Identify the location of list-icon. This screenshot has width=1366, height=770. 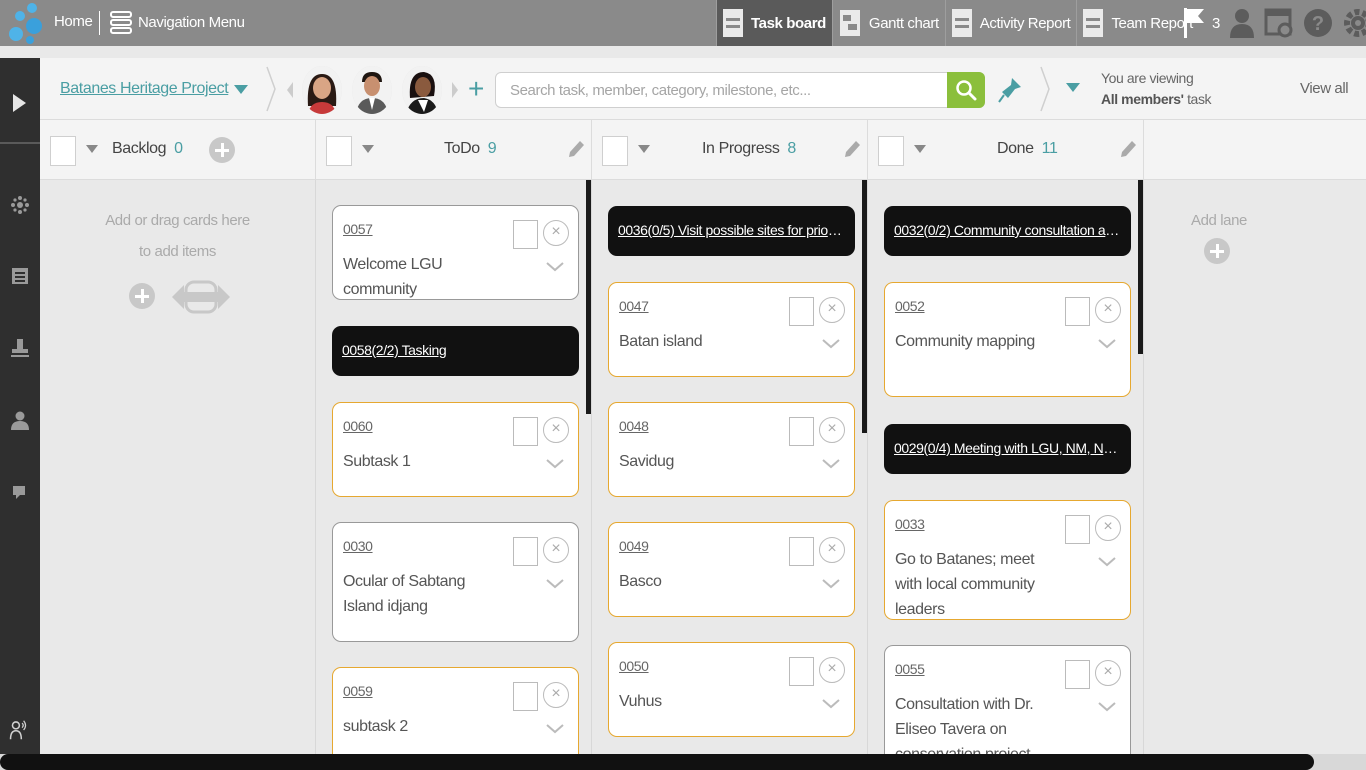
(20, 276).